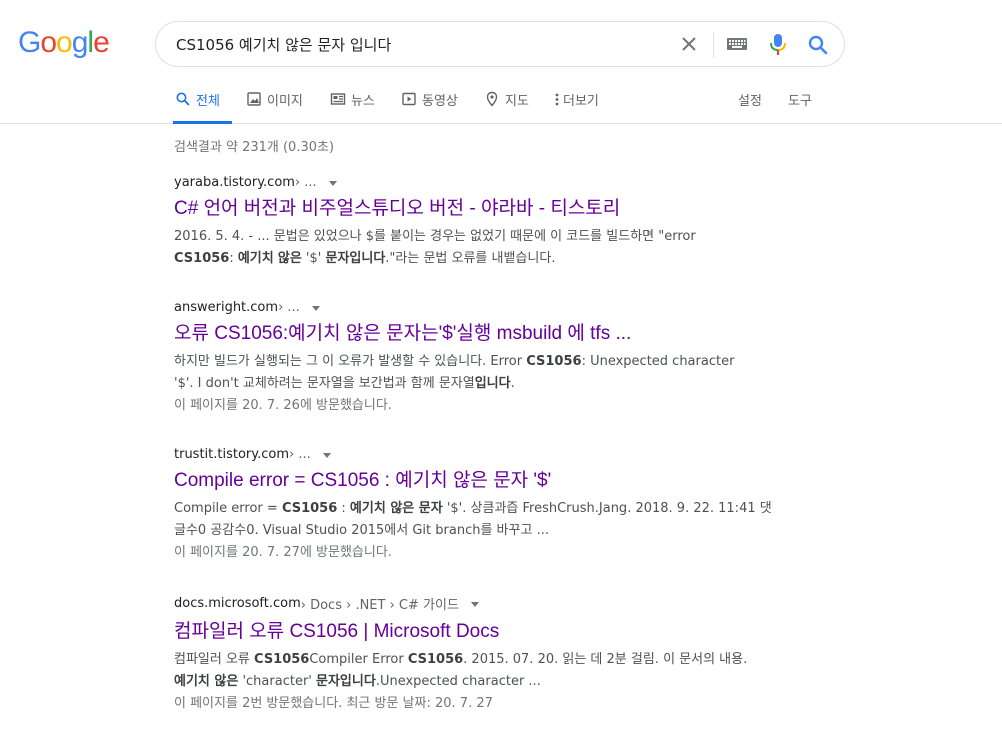  Describe the element at coordinates (101, 42) in the screenshot. I see `logo-letter: e` at that location.